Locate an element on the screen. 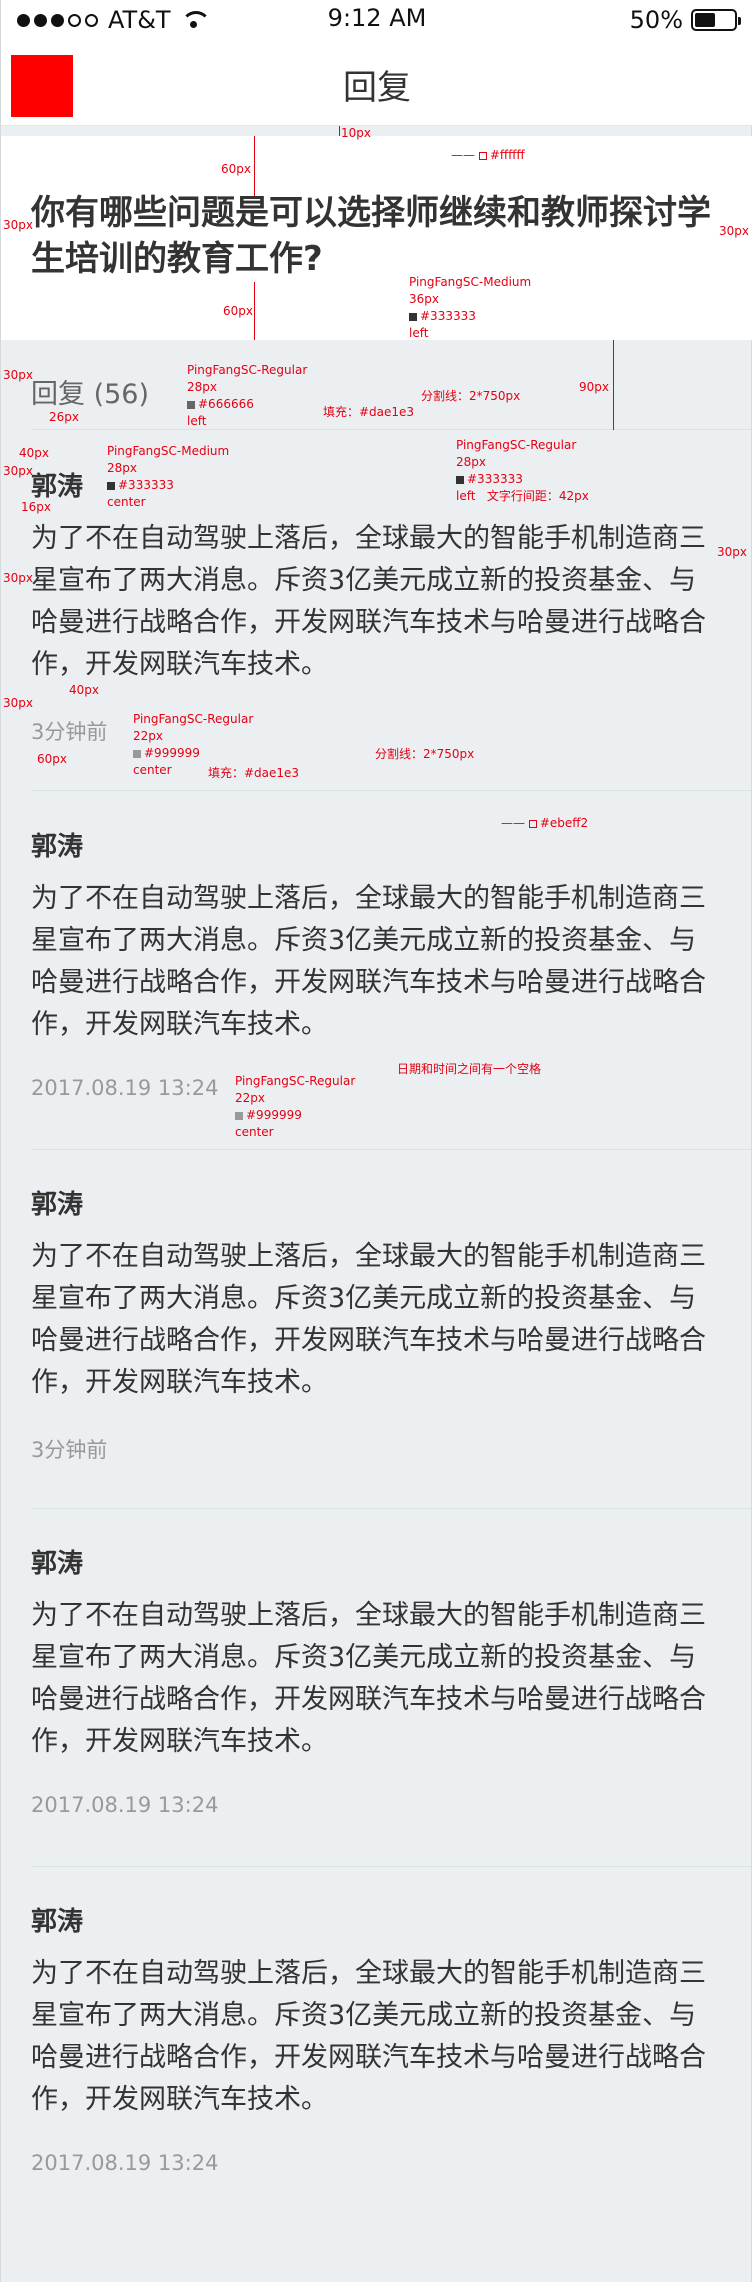  annotation-fill: —— #ebeff2 is located at coordinates (545, 823).